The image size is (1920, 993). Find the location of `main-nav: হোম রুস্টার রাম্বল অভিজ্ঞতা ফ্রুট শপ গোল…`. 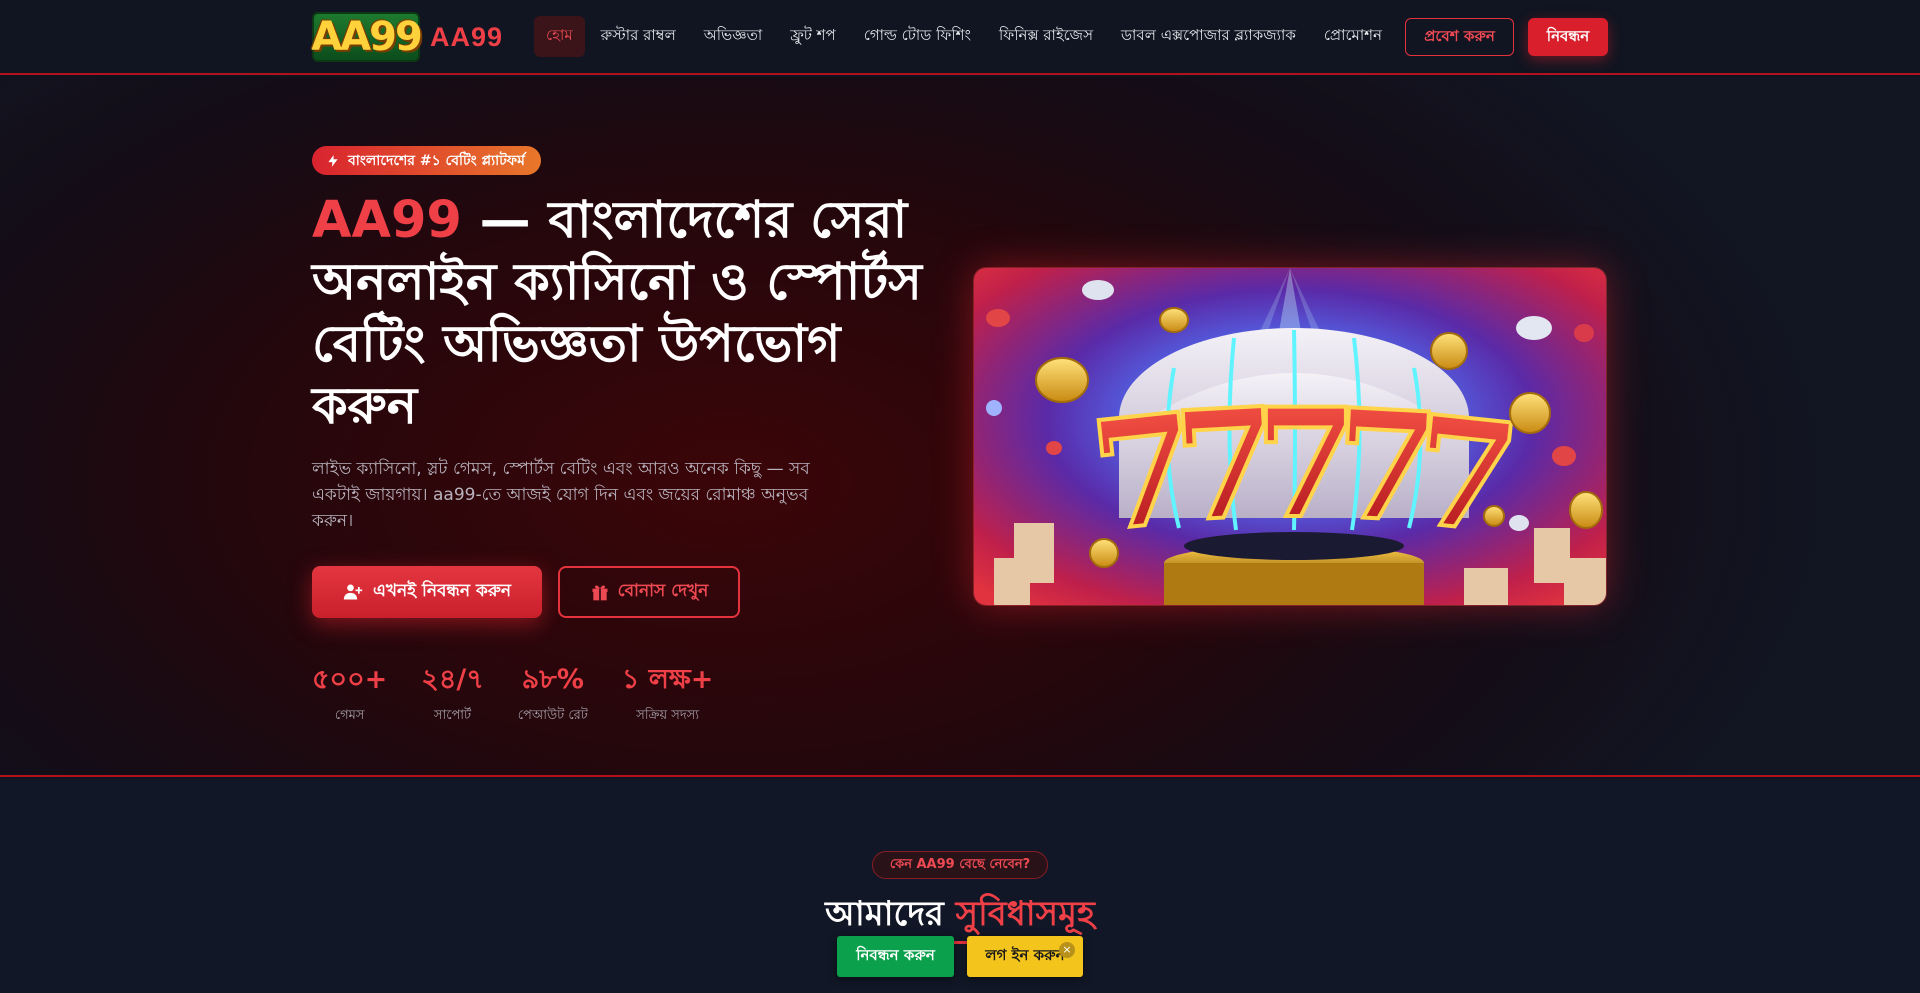

main-nav: হোম রুস্টার রাম্বল অভিজ্ঞতা ফ্রুট শপ গোল… is located at coordinates (966, 36).